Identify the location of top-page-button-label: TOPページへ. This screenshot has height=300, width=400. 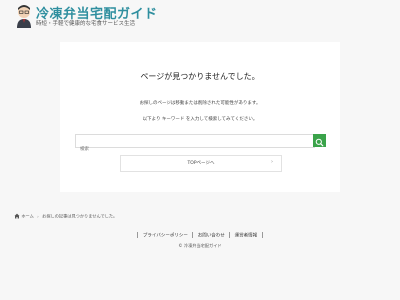
(201, 163).